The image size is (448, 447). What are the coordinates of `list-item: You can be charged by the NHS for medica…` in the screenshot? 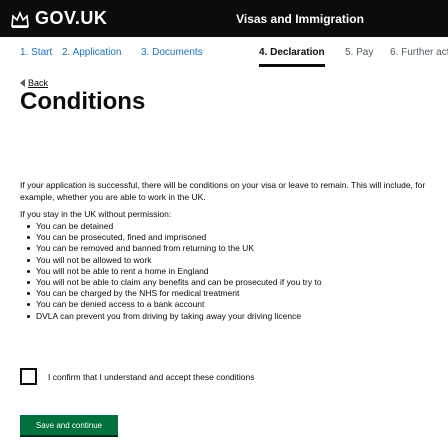 It's located at (231, 293).